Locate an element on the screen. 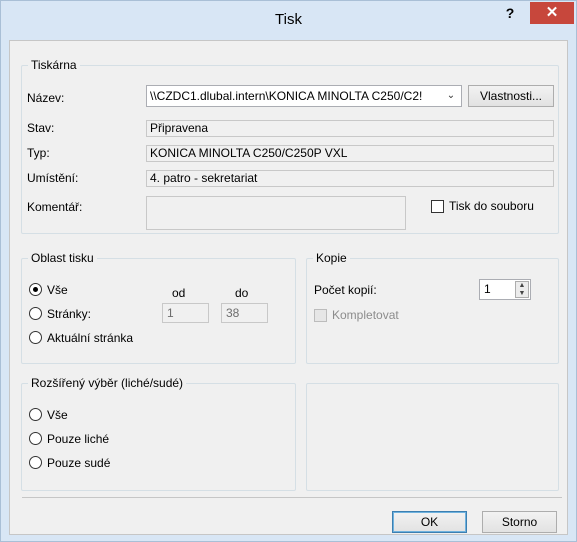  range-pages-label: Stránky: is located at coordinates (69, 314).